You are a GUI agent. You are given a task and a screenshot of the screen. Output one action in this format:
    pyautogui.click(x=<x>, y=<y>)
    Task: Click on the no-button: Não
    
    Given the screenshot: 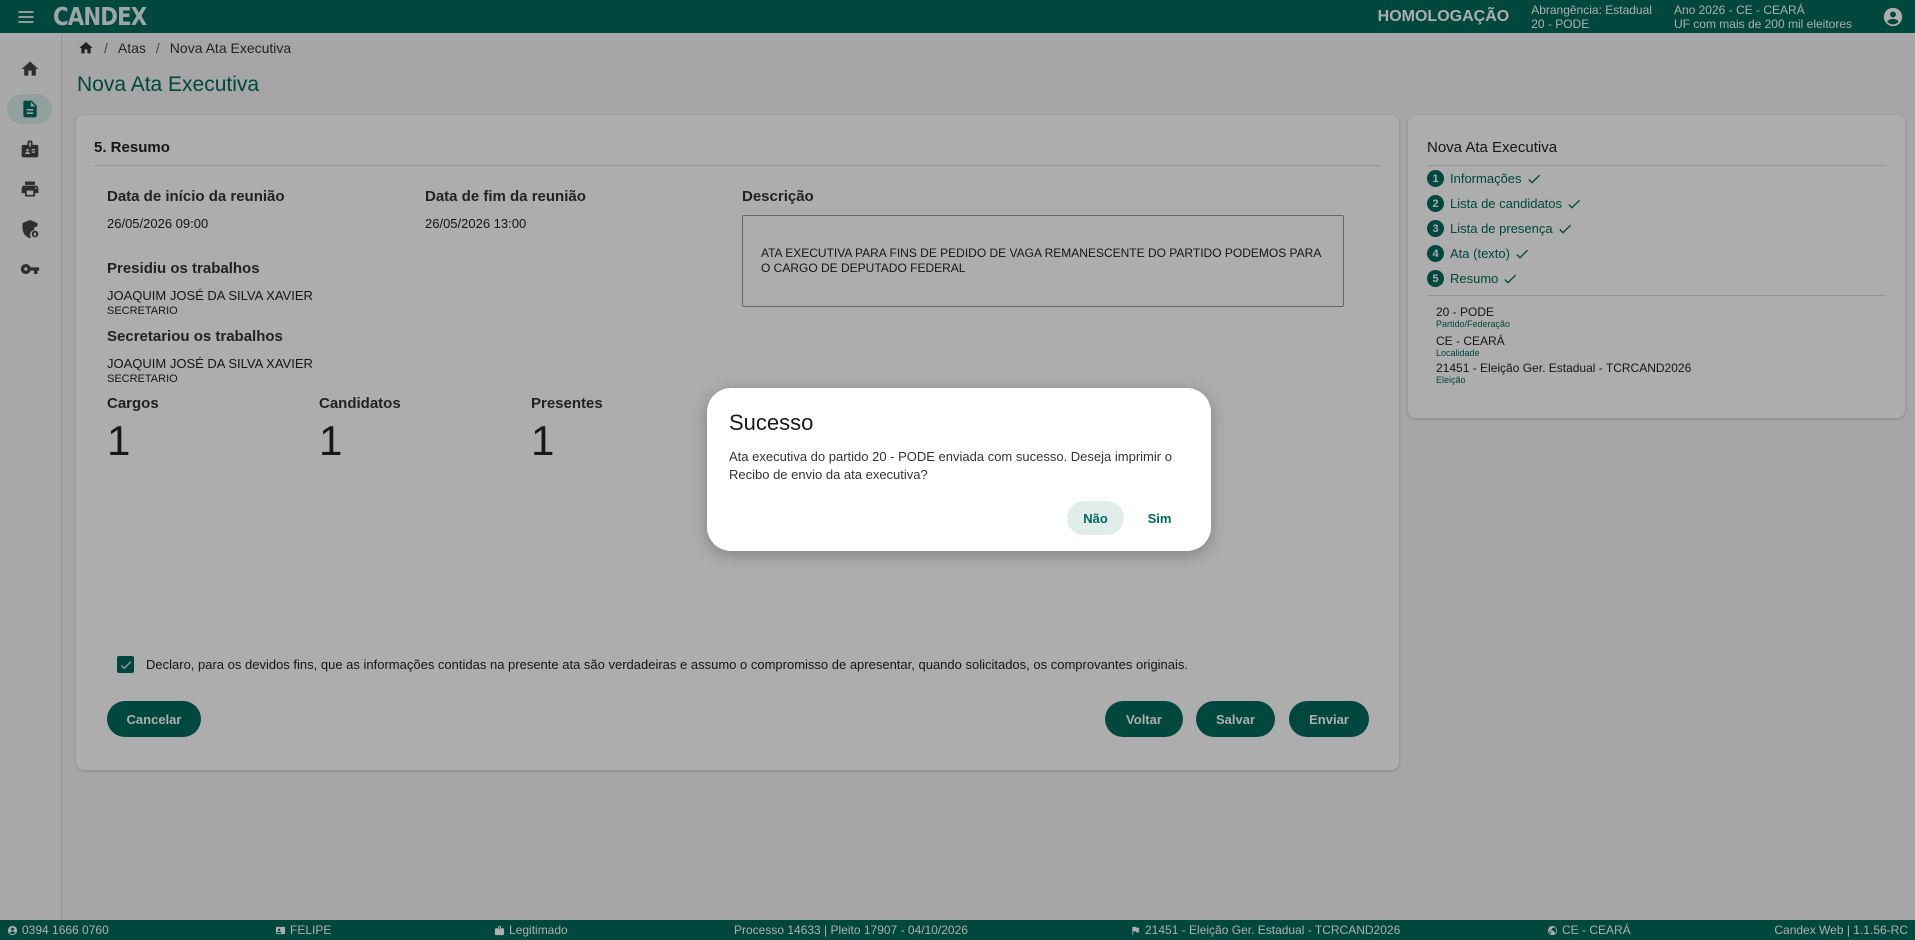 What is the action you would take?
    pyautogui.click(x=1095, y=518)
    